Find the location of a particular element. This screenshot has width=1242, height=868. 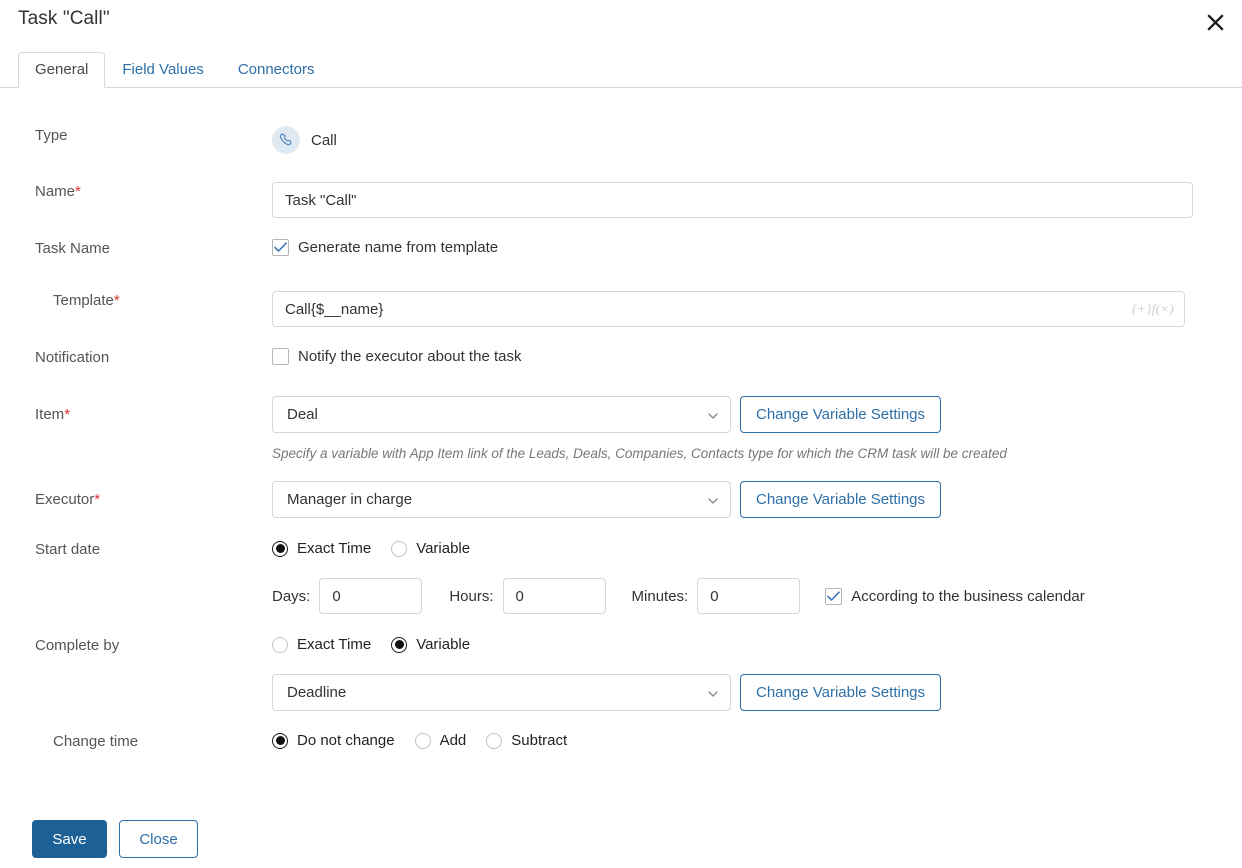

row-type: Type Call is located at coordinates (621, 141).